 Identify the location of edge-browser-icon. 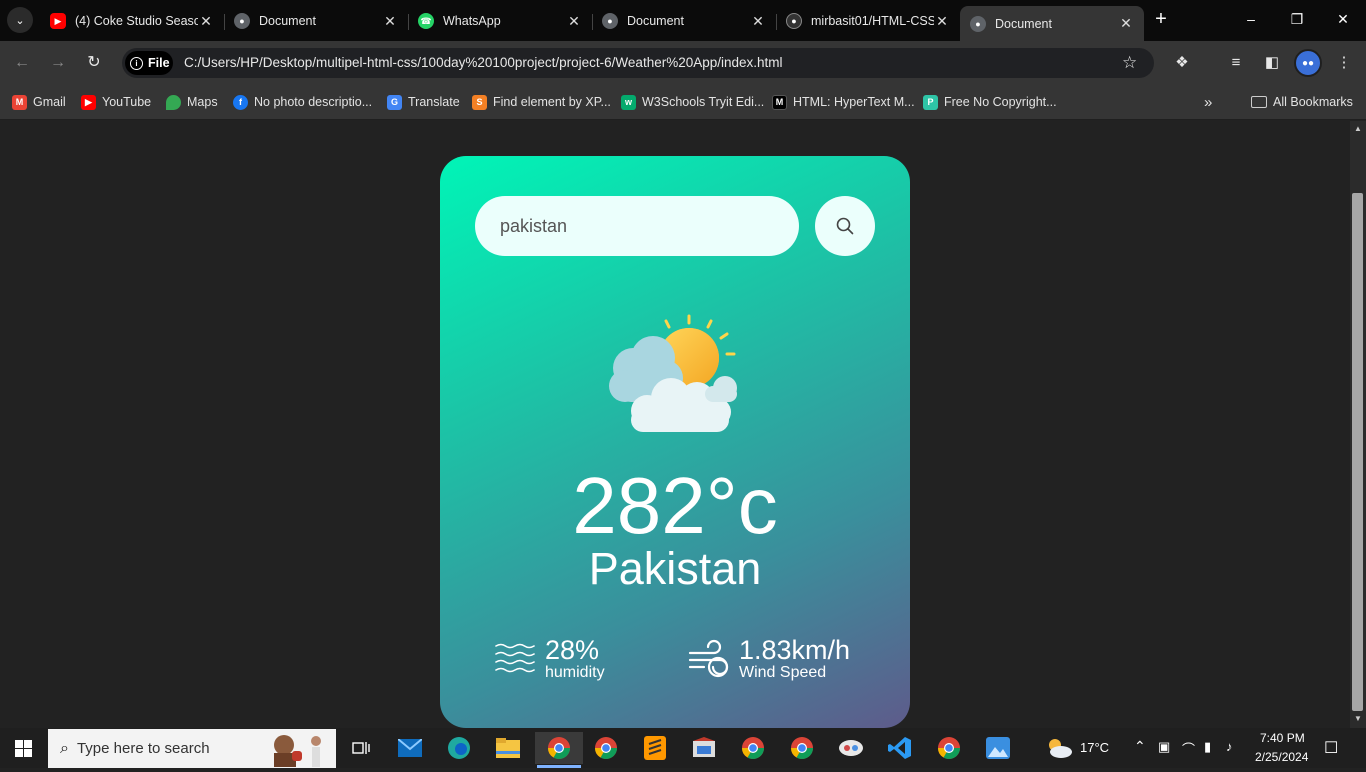
(459, 748).